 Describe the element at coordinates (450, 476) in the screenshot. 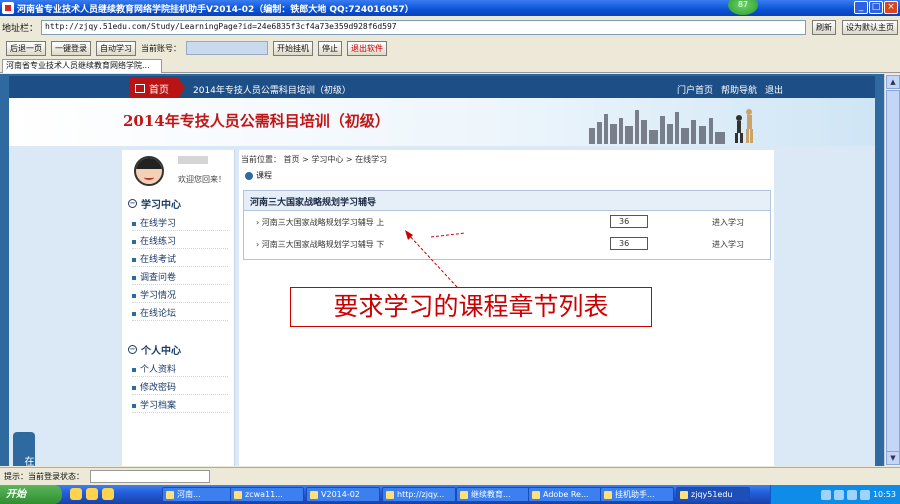

I see `status-bar: 提示：当前登录状态：` at that location.